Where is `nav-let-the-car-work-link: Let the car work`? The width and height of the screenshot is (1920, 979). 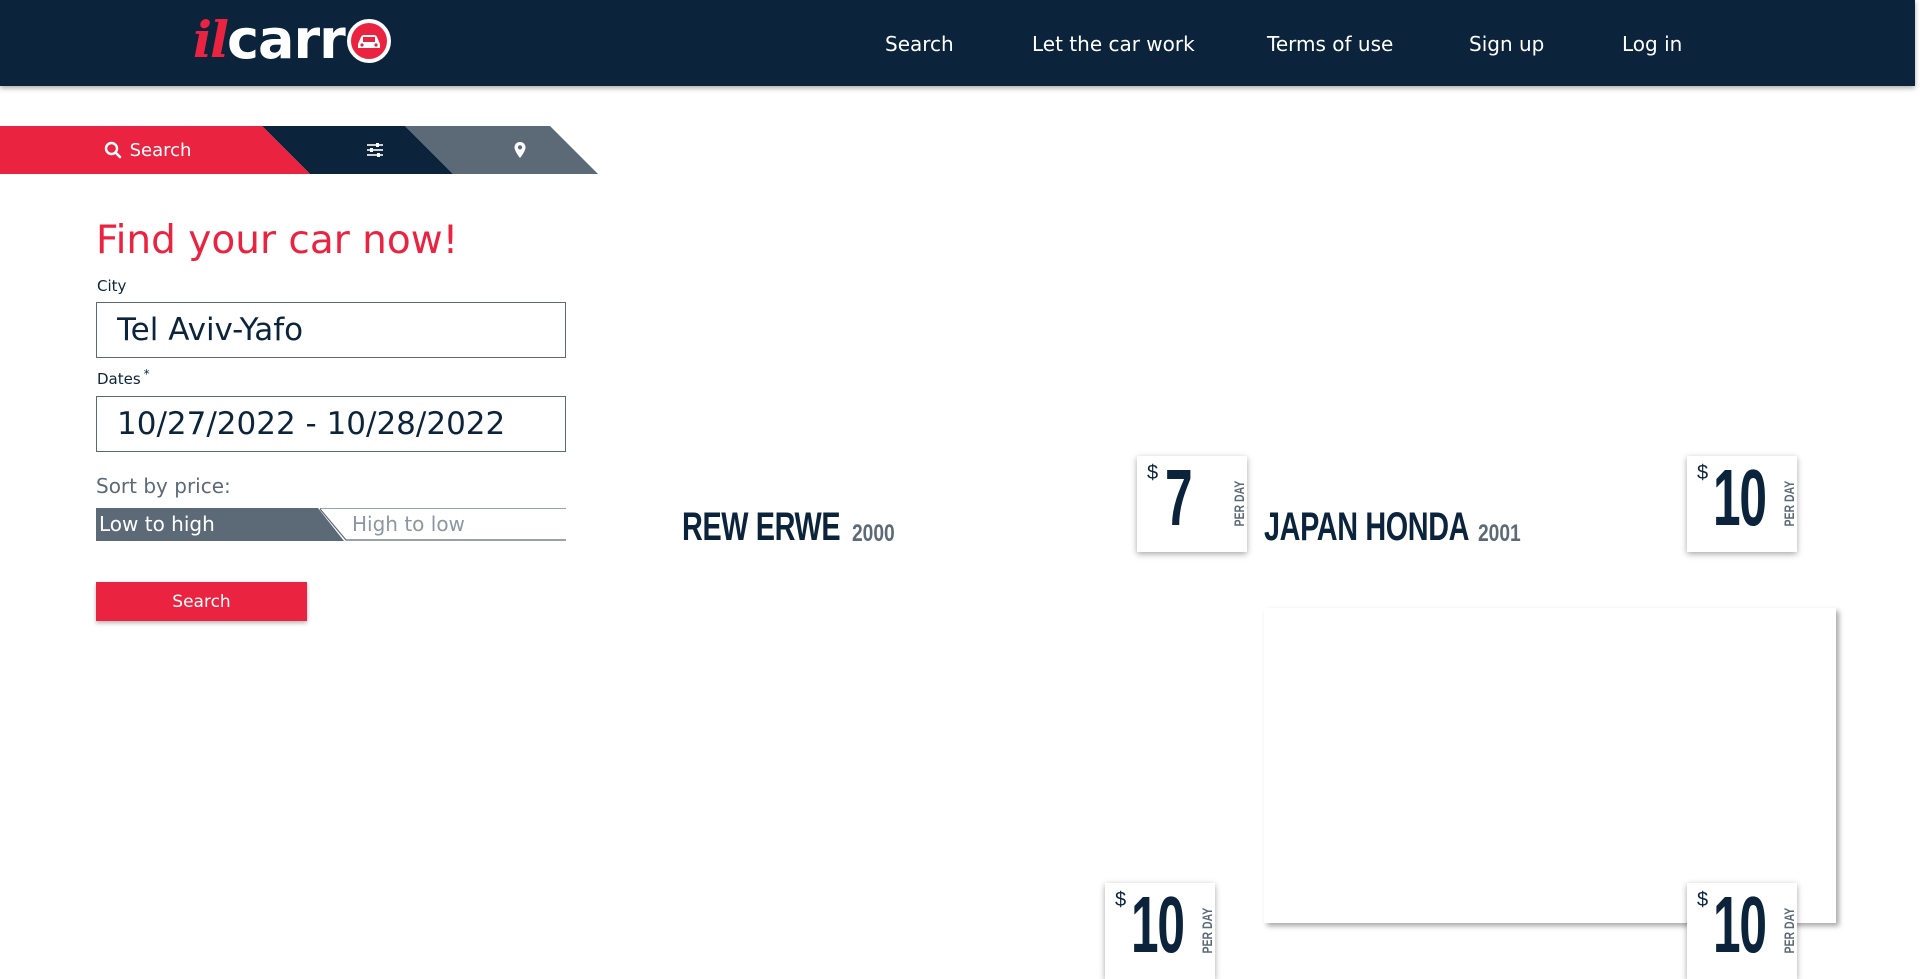
nav-let-the-car-work-link: Let the car work is located at coordinates (1113, 44).